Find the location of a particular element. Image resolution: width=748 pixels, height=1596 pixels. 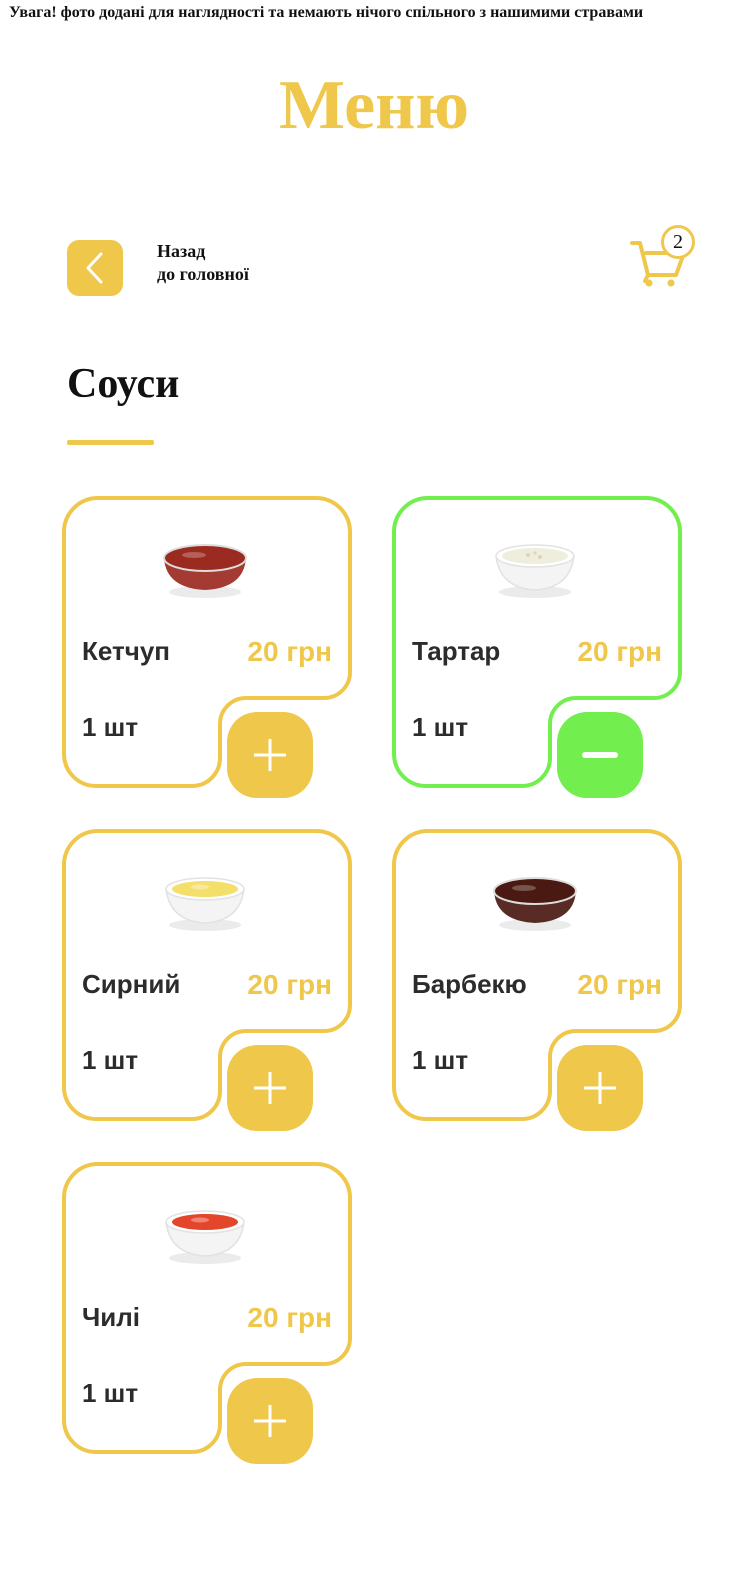

product-card: Сирний 20 грн 1 шт is located at coordinates (207, 981).